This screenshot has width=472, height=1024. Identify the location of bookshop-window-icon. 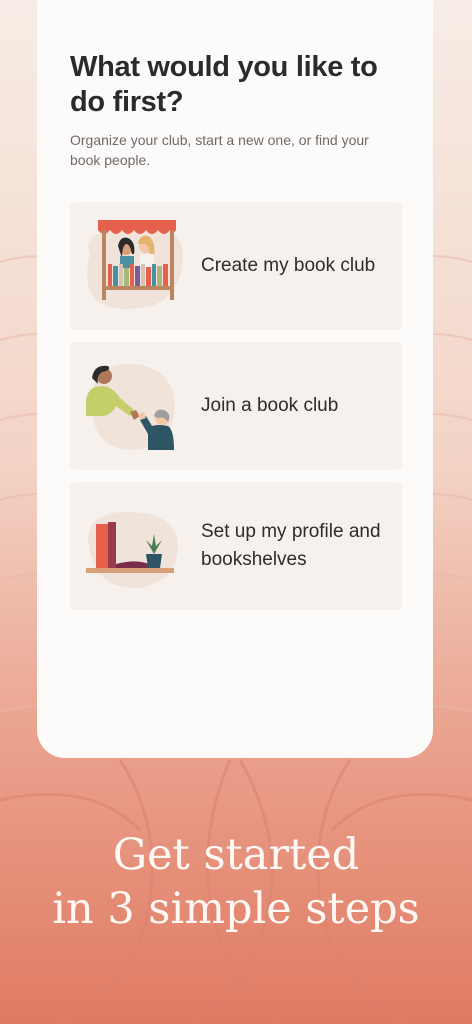
(135, 264).